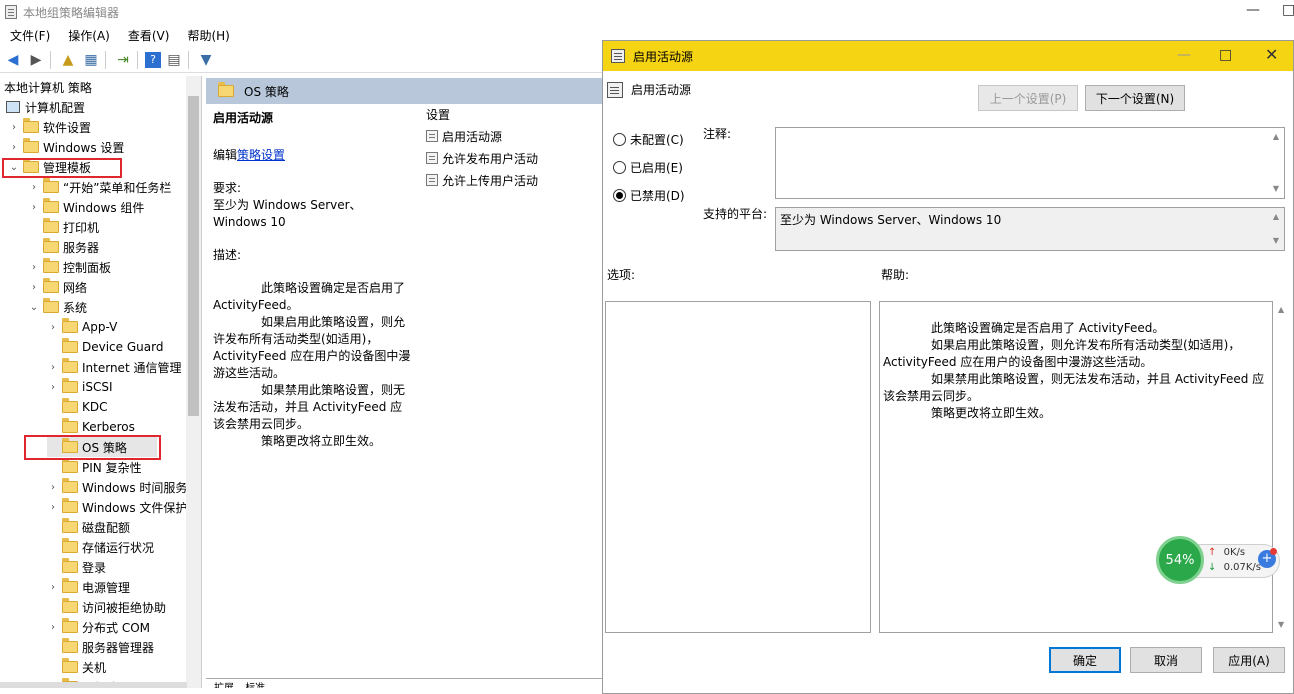 The image size is (1294, 694). Describe the element at coordinates (261, 155) in the screenshot. I see `edit-policy-link: 策略设置` at that location.